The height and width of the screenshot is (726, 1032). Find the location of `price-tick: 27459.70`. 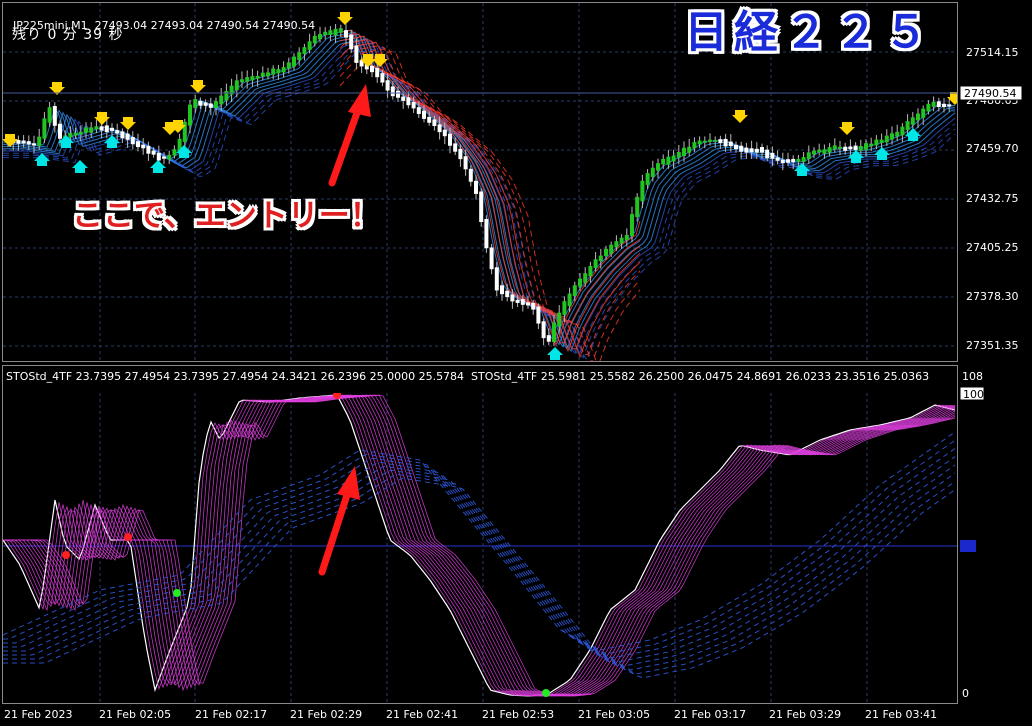

price-tick: 27459.70 is located at coordinates (992, 148).